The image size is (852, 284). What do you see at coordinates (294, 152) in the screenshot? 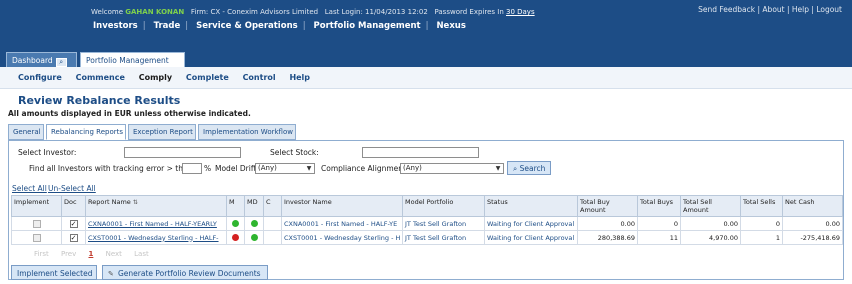
I see `select-stock-label: Select Stock:` at bounding box center [294, 152].